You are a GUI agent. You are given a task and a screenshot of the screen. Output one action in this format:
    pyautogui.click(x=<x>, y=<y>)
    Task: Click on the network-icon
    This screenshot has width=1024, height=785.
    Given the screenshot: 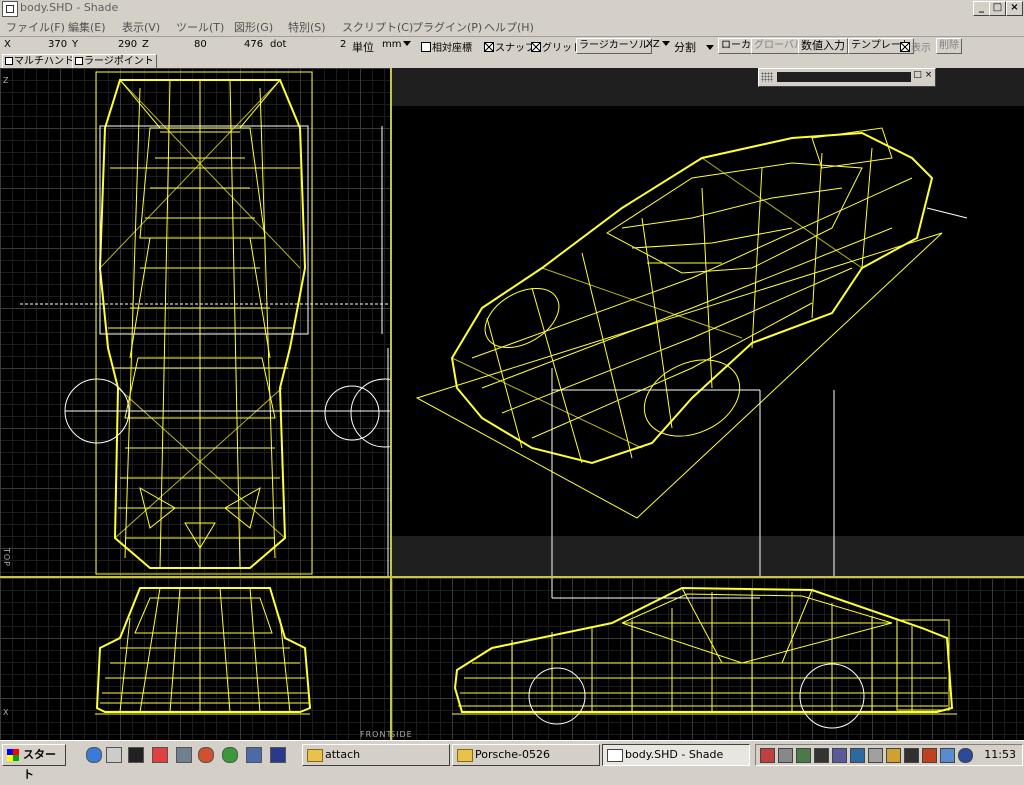 What is the action you would take?
    pyautogui.click(x=230, y=755)
    